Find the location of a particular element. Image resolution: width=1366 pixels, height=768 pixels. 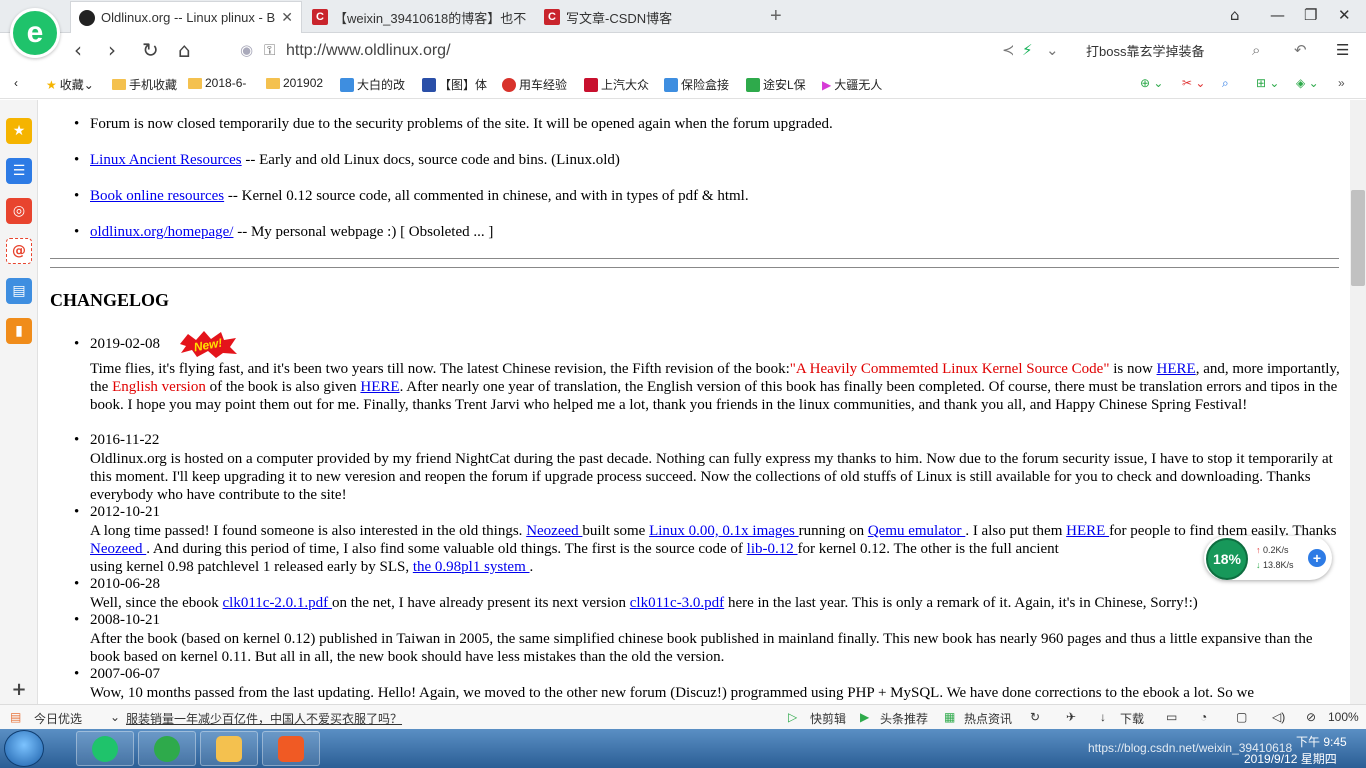

tab-title: 【weixin_39410618的博客】也不 is located at coordinates (430, 18).